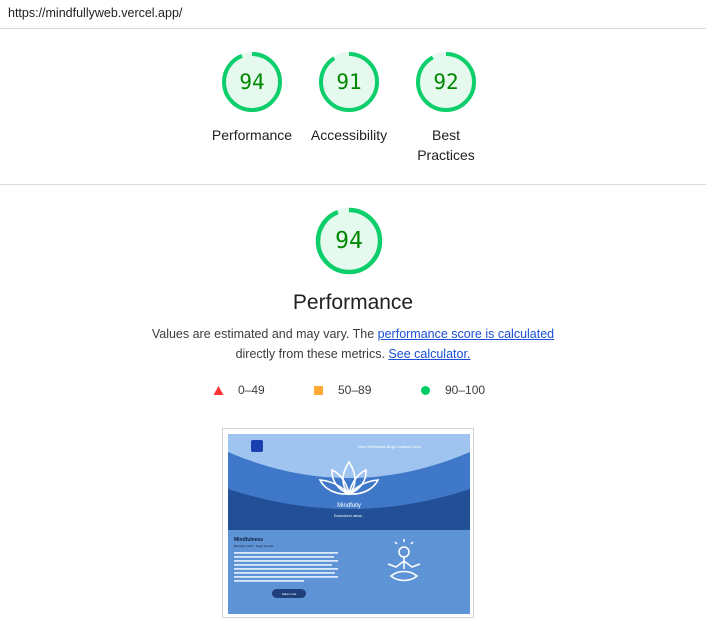  What do you see at coordinates (218, 390) in the screenshot?
I see `triangle-icon` at bounding box center [218, 390].